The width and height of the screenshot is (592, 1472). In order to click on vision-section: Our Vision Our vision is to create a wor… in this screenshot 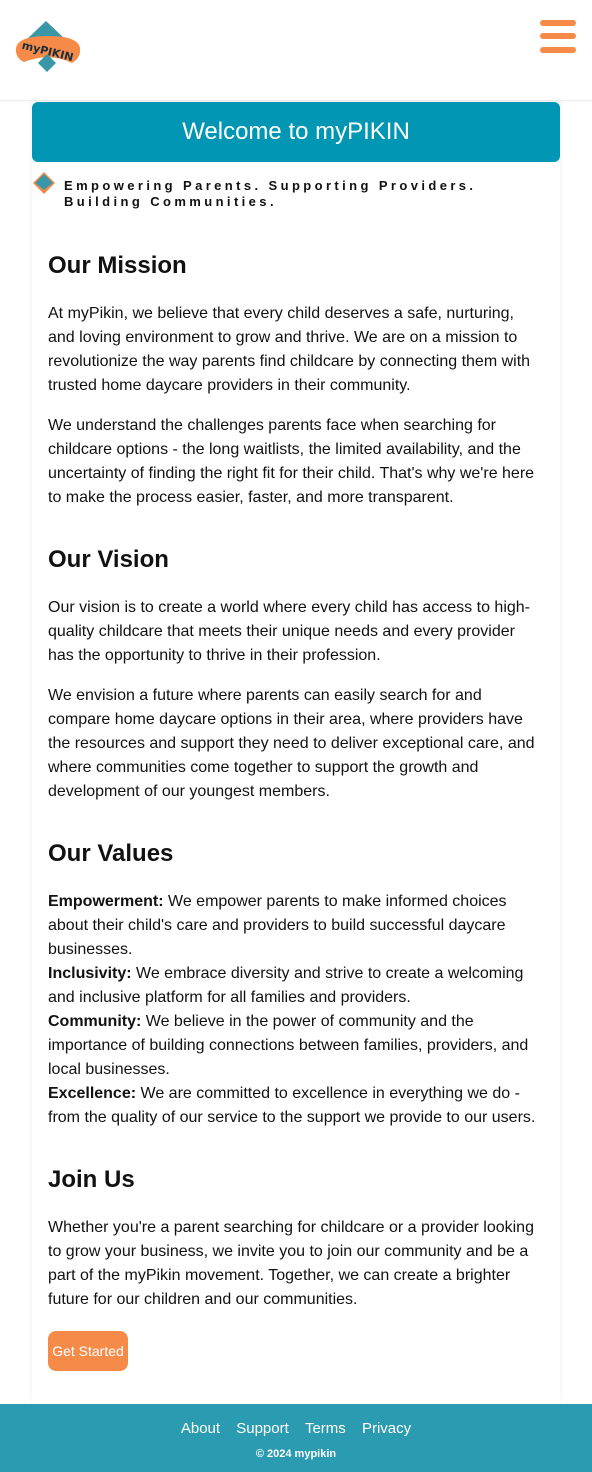, I will do `click(296, 674)`.